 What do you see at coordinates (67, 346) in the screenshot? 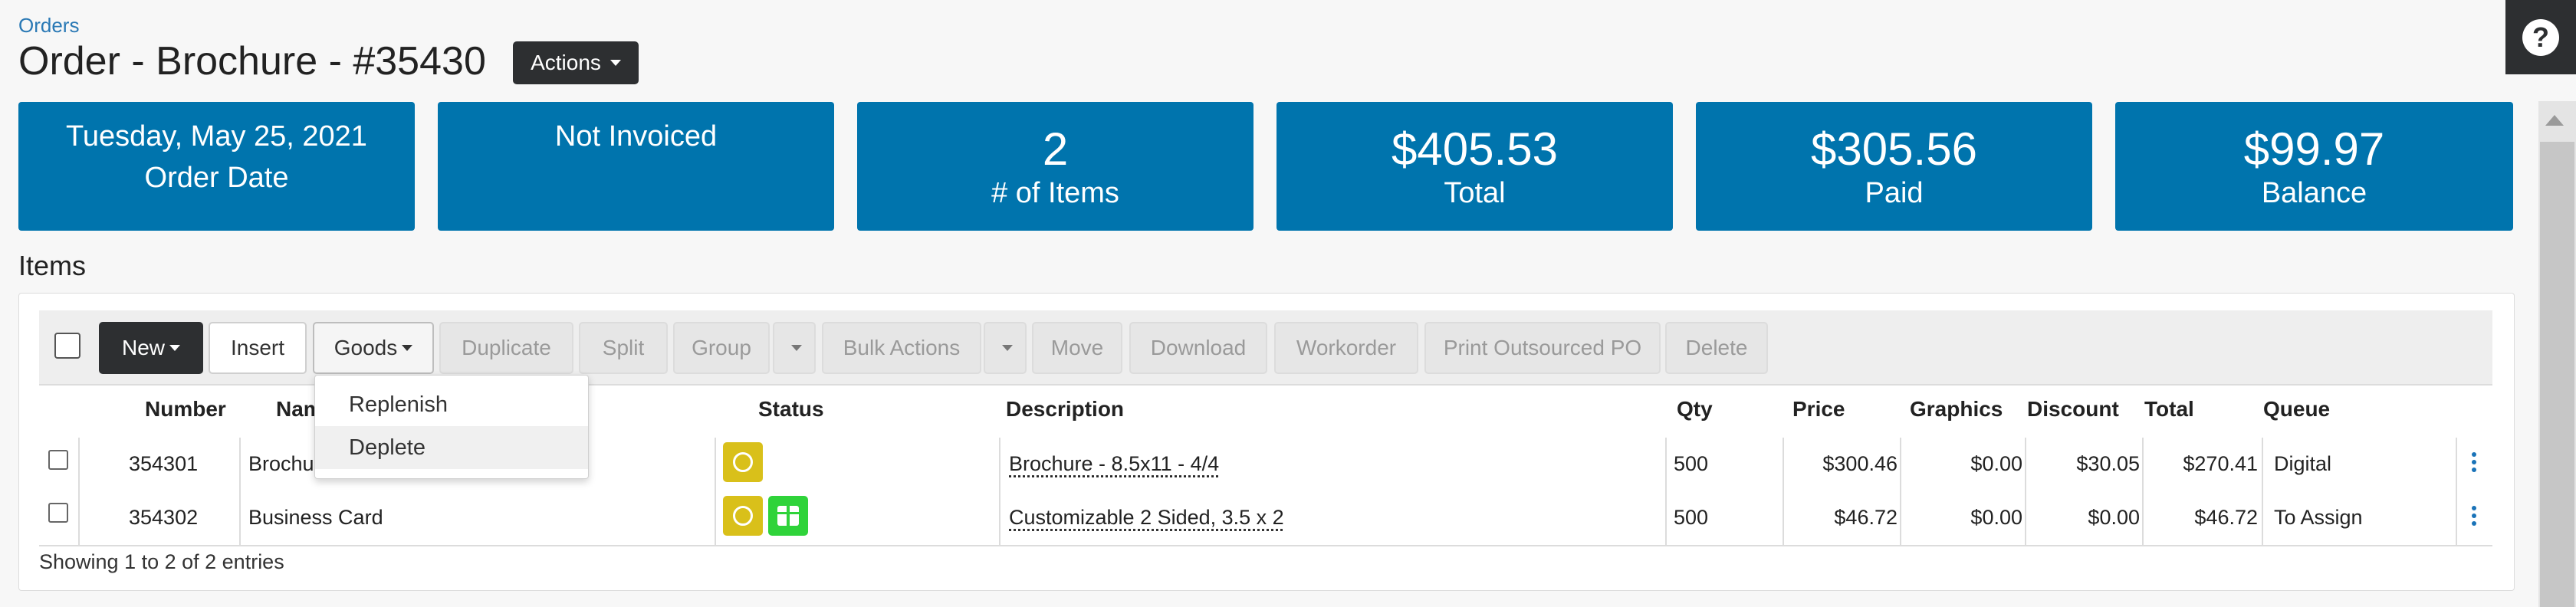
I see `select-all-checkbox` at bounding box center [67, 346].